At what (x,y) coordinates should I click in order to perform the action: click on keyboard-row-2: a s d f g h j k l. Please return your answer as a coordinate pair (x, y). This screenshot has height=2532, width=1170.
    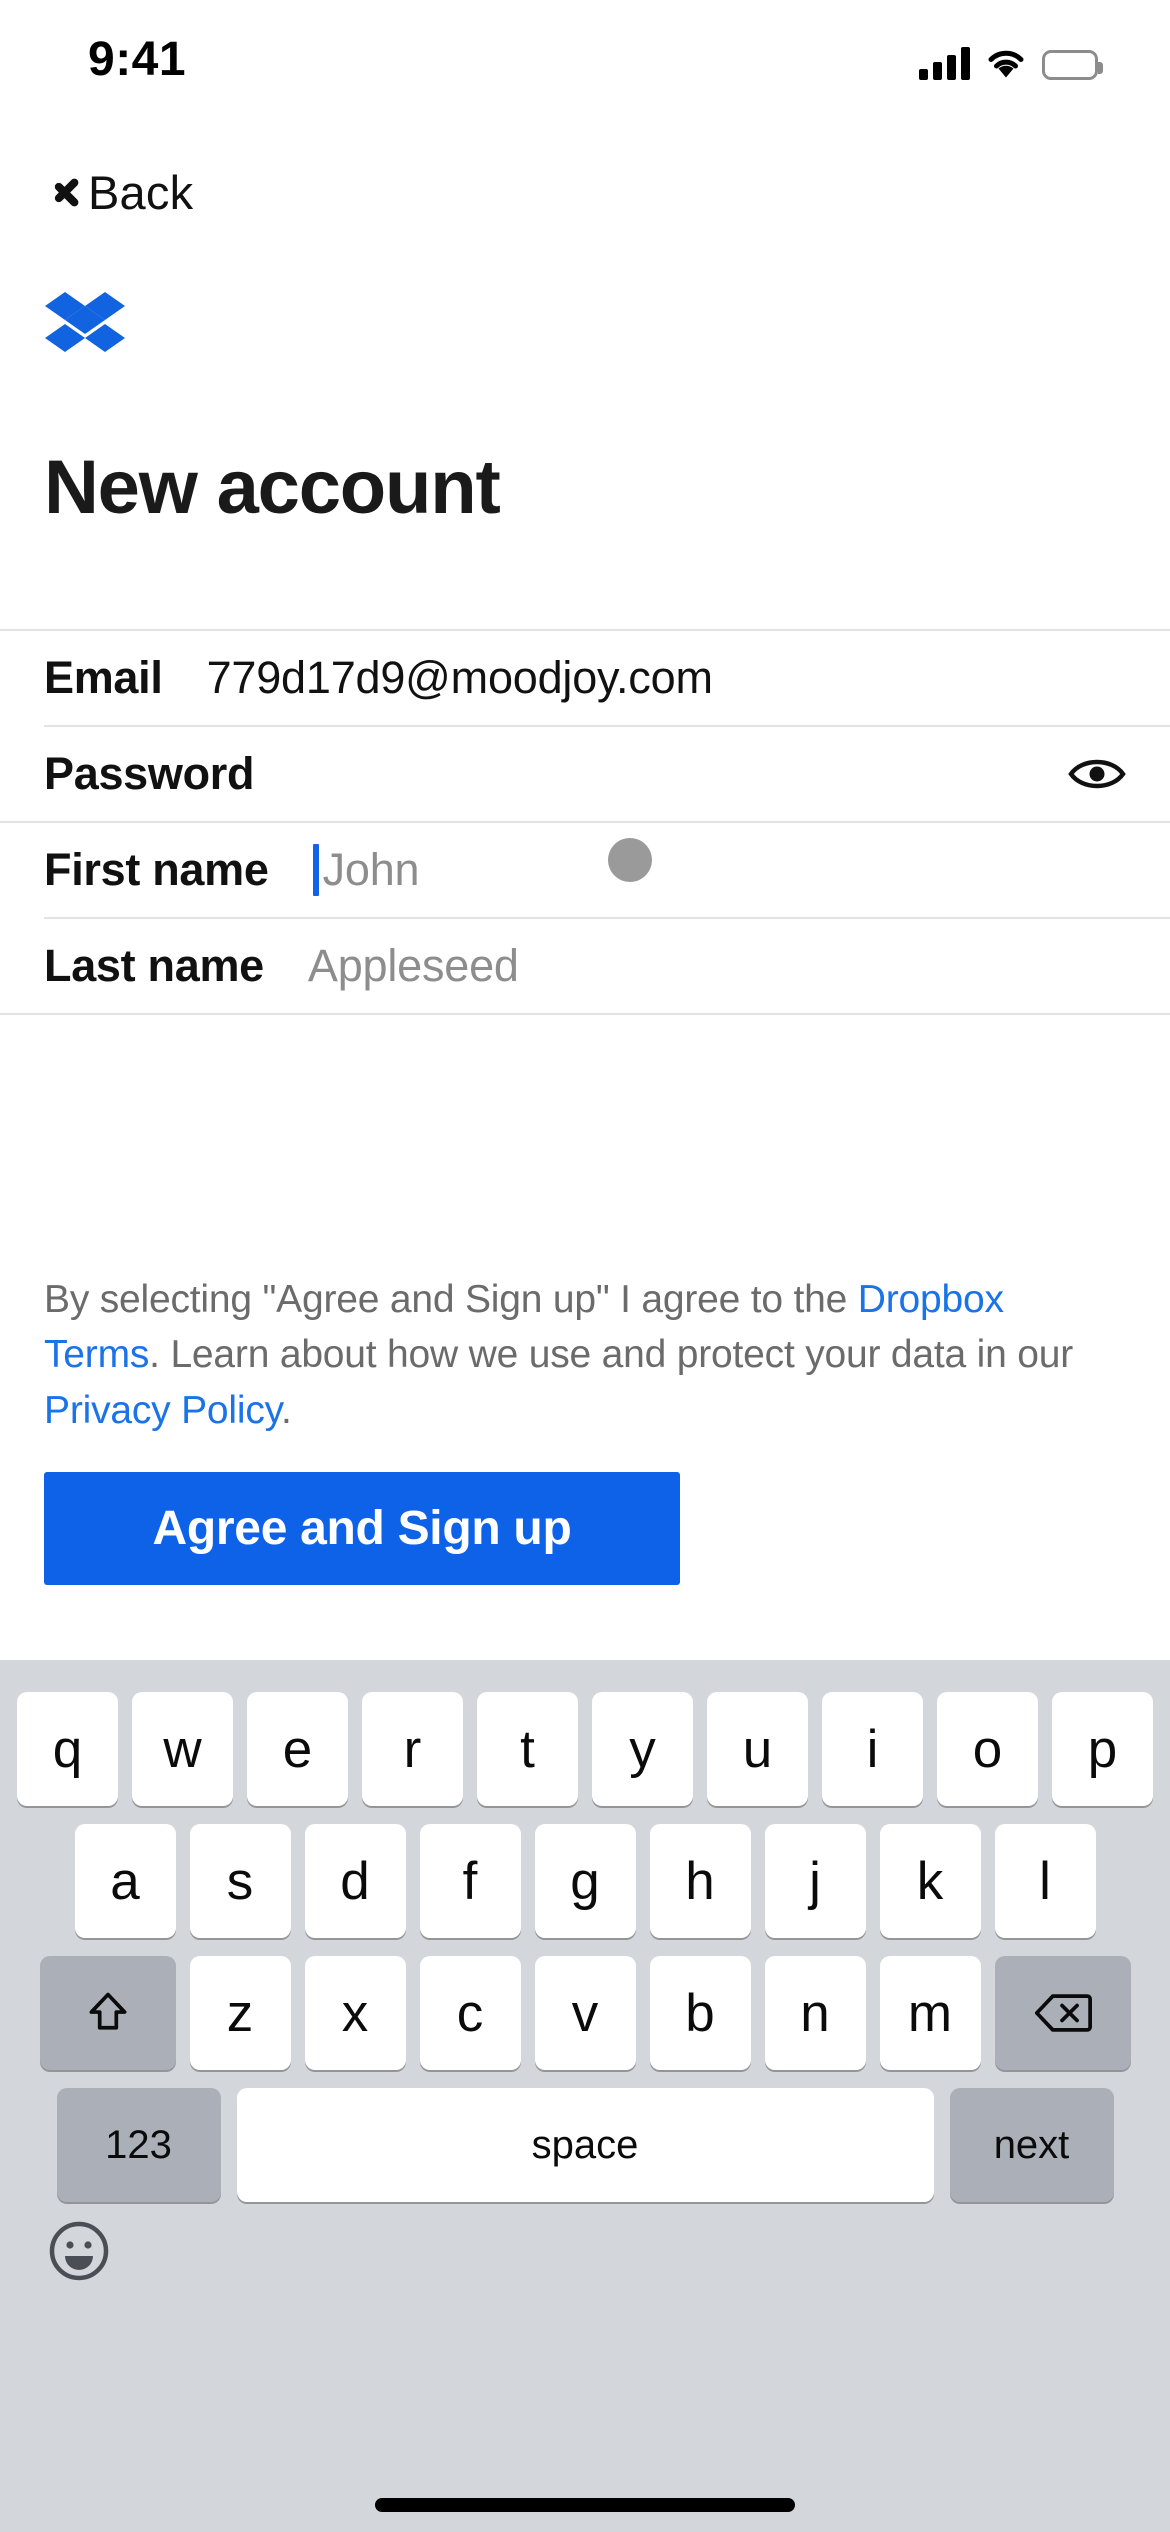
    Looking at the image, I should click on (585, 1872).